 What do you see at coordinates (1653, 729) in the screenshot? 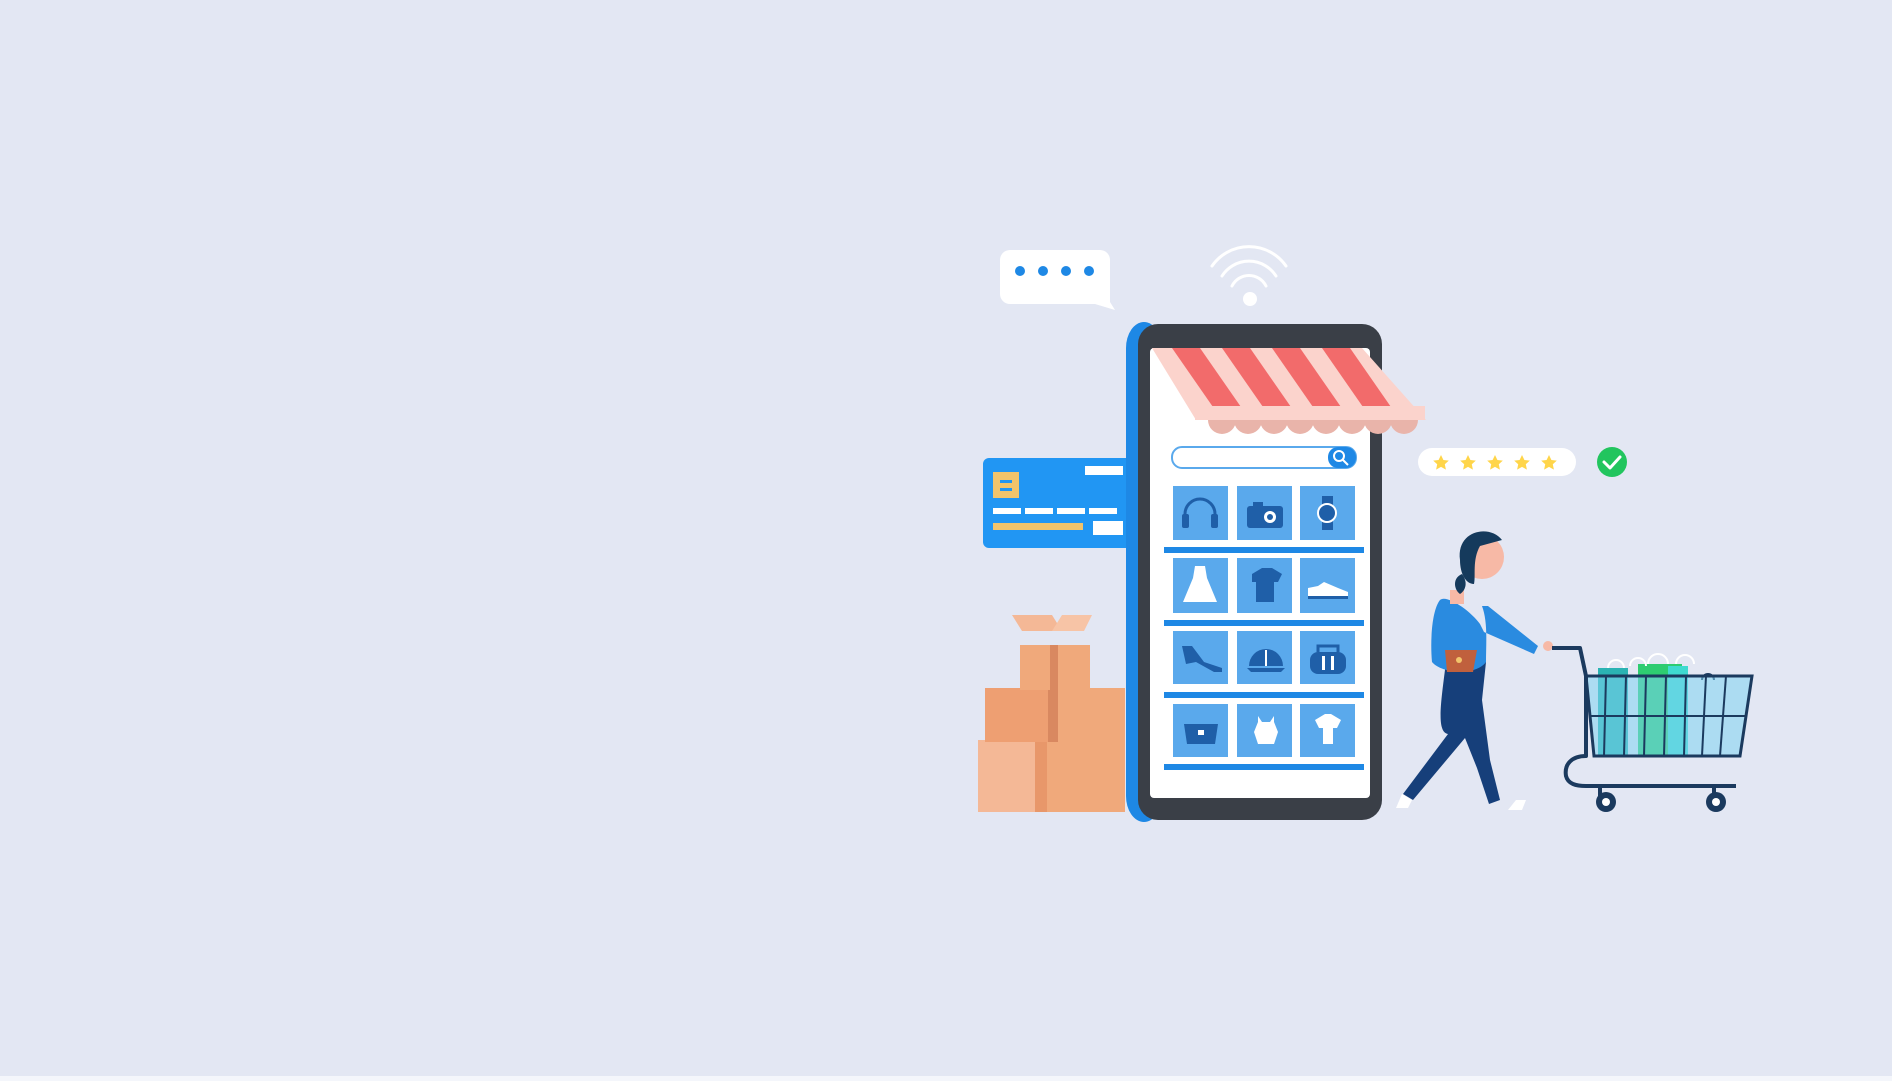
I see `shopping-cart-icon` at bounding box center [1653, 729].